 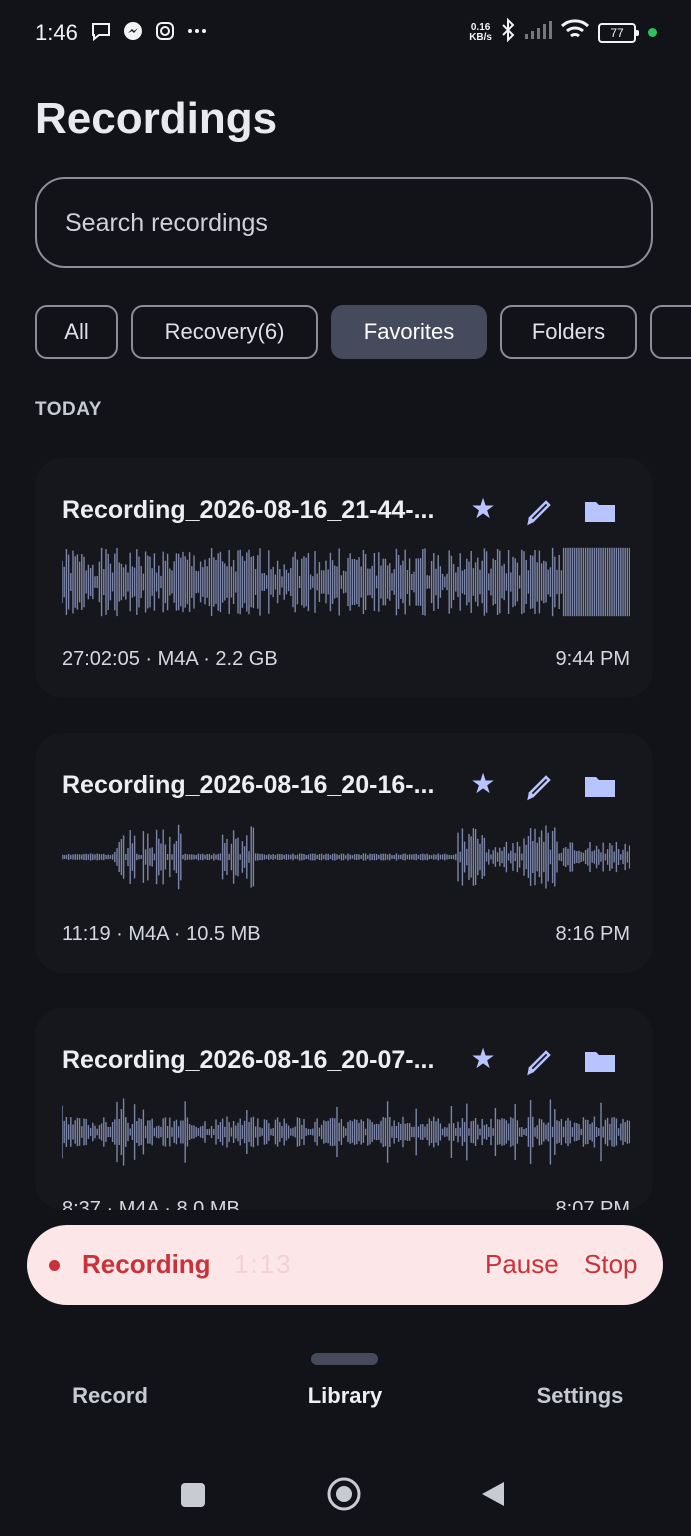 What do you see at coordinates (344, 1359) in the screenshot?
I see `nav-active-indicator` at bounding box center [344, 1359].